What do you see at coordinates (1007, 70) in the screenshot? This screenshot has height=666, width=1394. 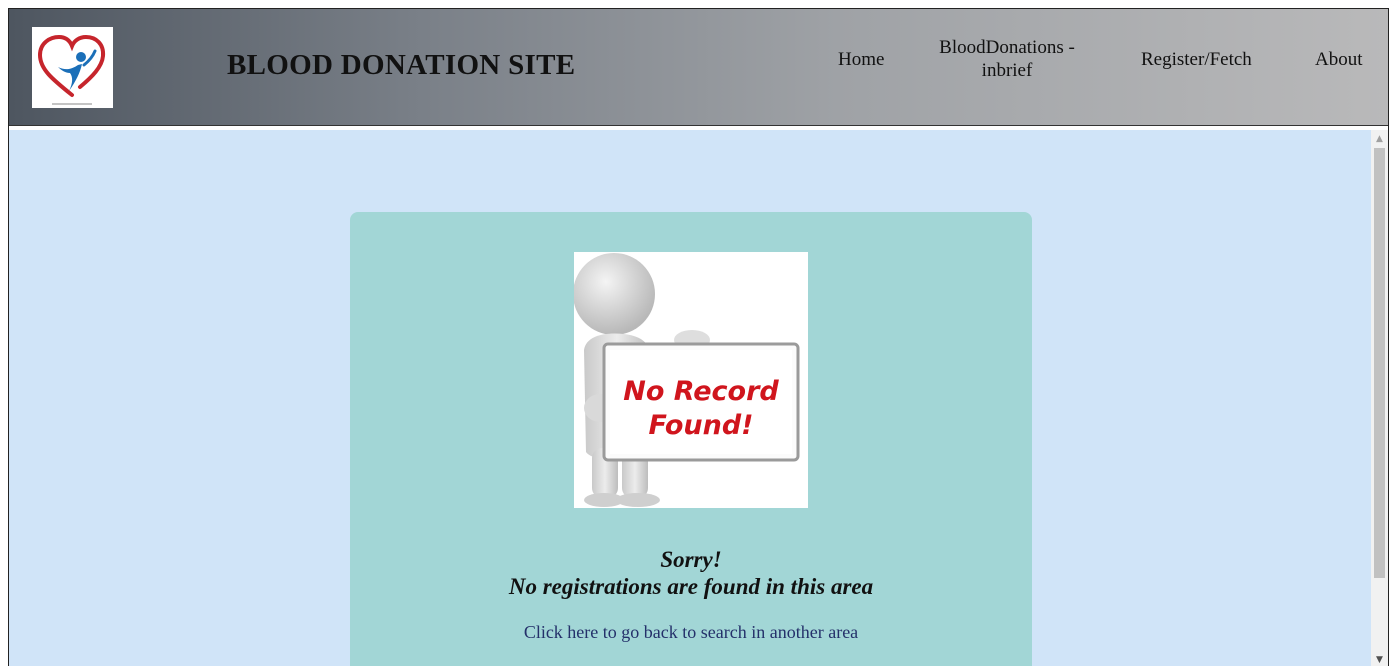 I see `nav-brief-line2: inbrief` at bounding box center [1007, 70].